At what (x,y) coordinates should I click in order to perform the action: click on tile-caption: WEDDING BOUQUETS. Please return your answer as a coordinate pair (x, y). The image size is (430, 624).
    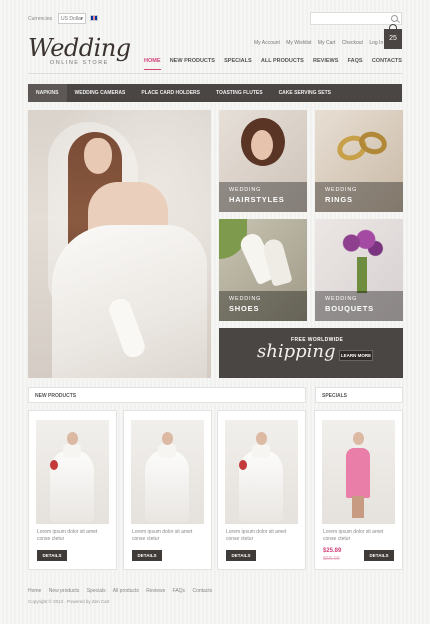
    Looking at the image, I should click on (359, 306).